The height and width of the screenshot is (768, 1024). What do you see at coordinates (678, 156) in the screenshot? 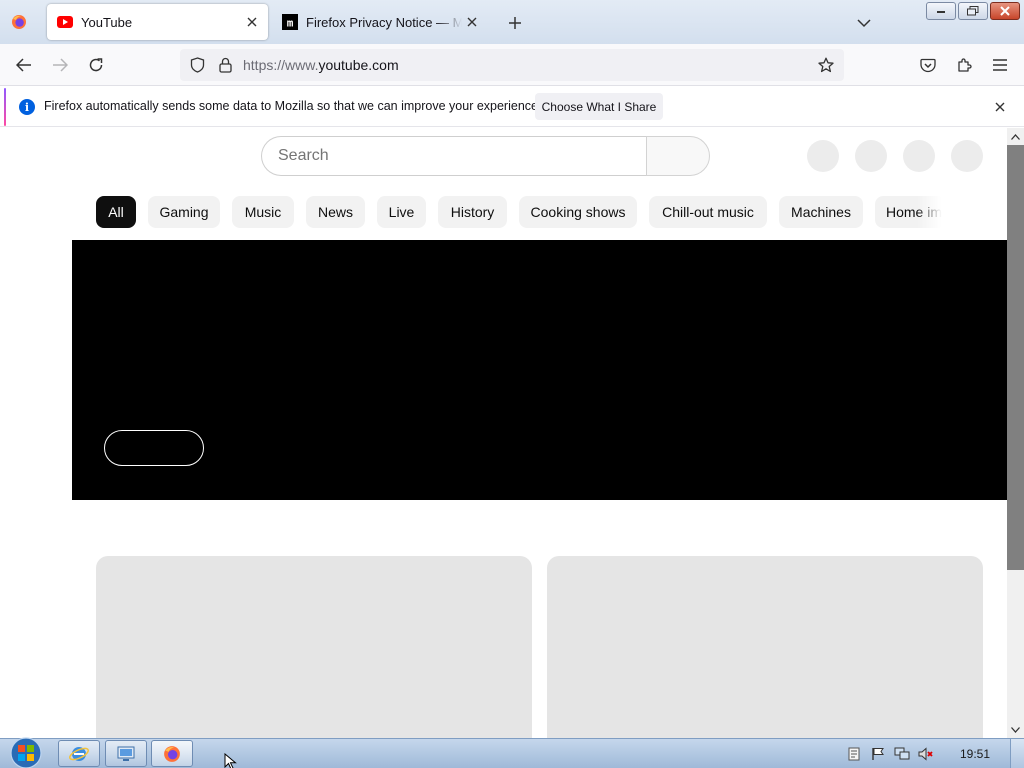
I see `search-button` at bounding box center [678, 156].